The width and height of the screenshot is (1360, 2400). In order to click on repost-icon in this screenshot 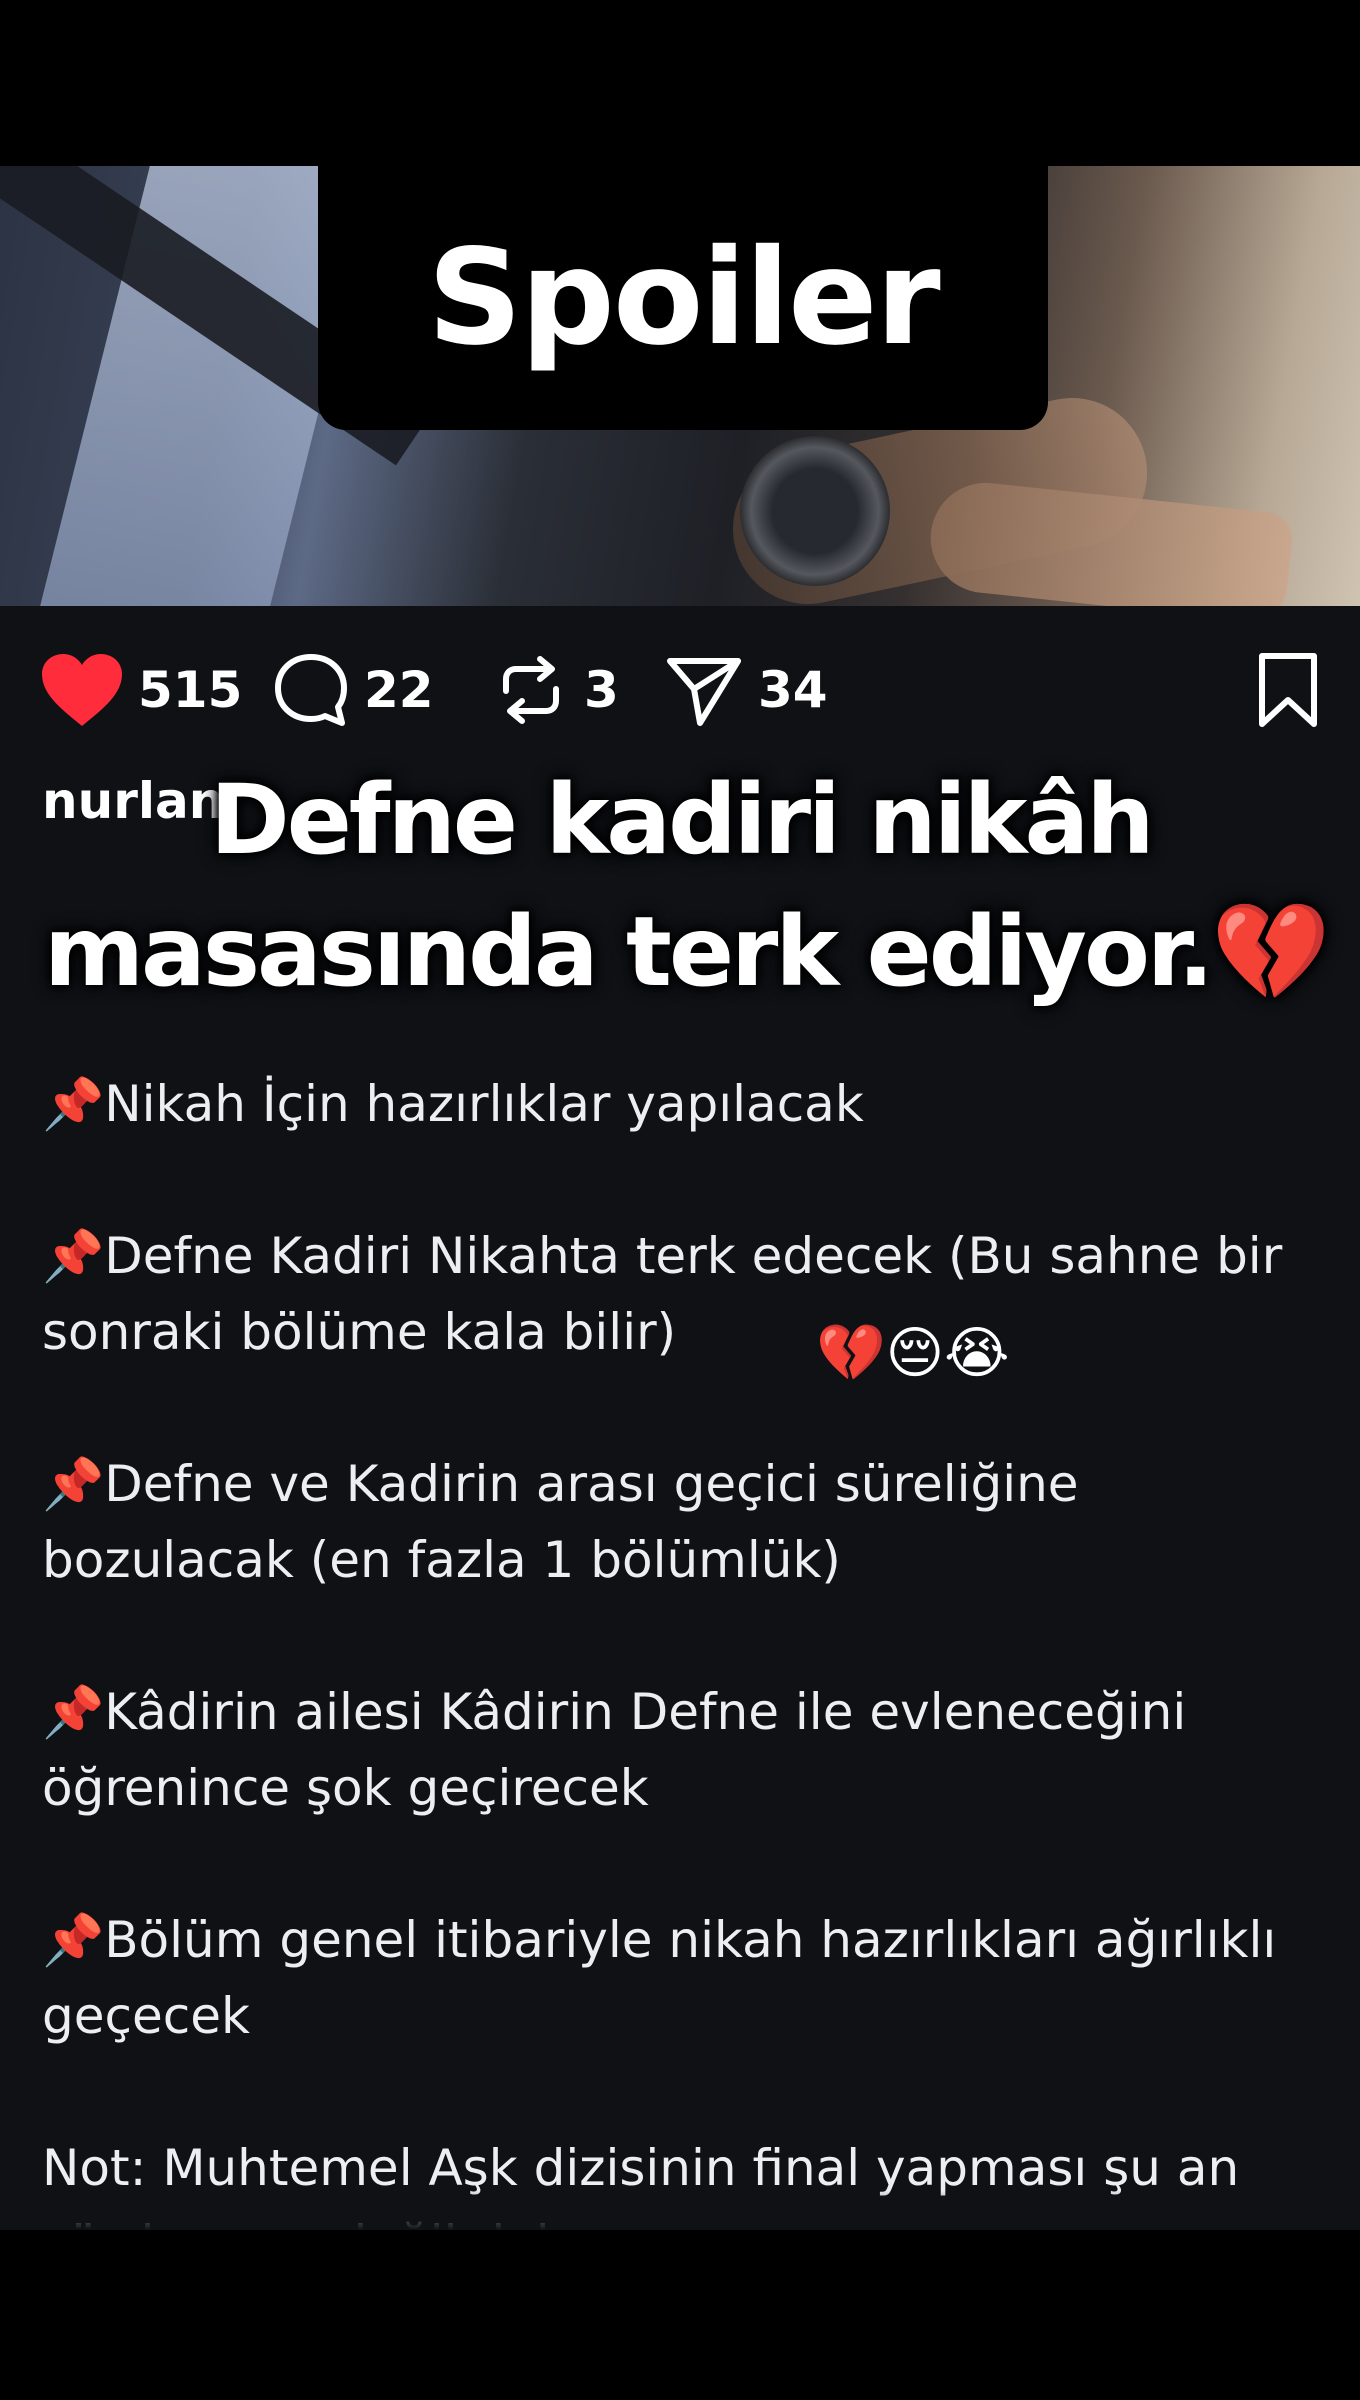, I will do `click(531, 690)`.